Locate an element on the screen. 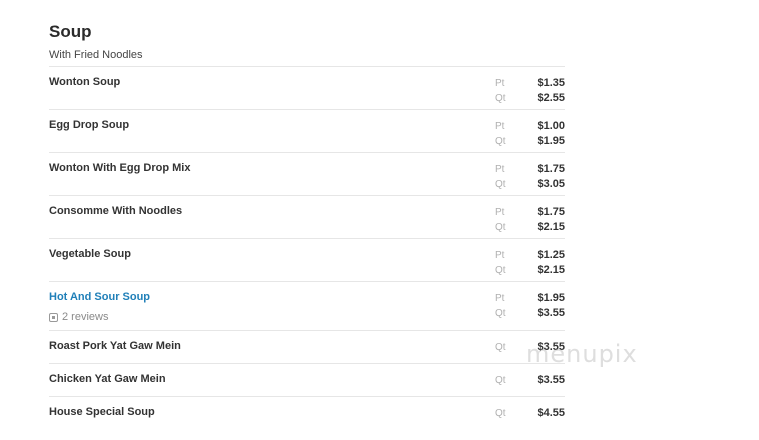 The image size is (759, 440). item-prices: Pt $1.00 Qt $1.95 is located at coordinates (530, 134).